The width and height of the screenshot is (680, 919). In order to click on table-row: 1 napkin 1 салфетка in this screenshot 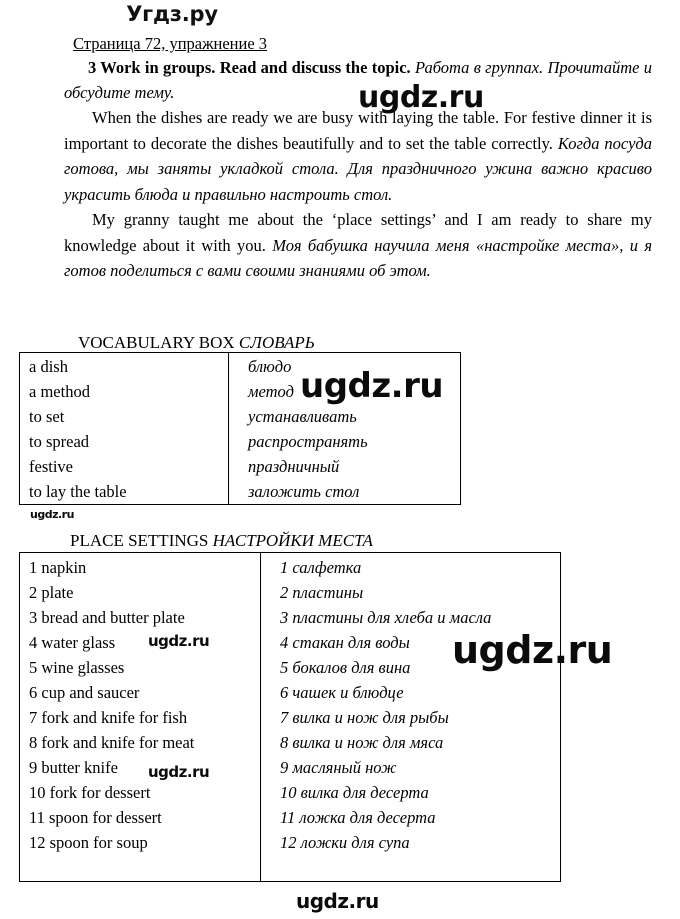, I will do `click(290, 567)`.